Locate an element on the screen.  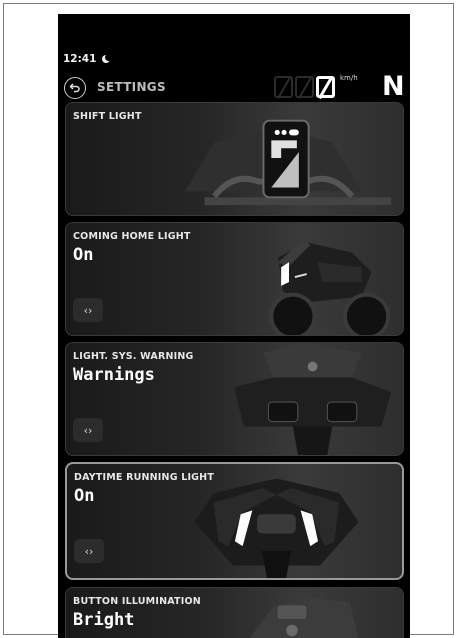
header: SETTINGS km/h N is located at coordinates (236, 86).